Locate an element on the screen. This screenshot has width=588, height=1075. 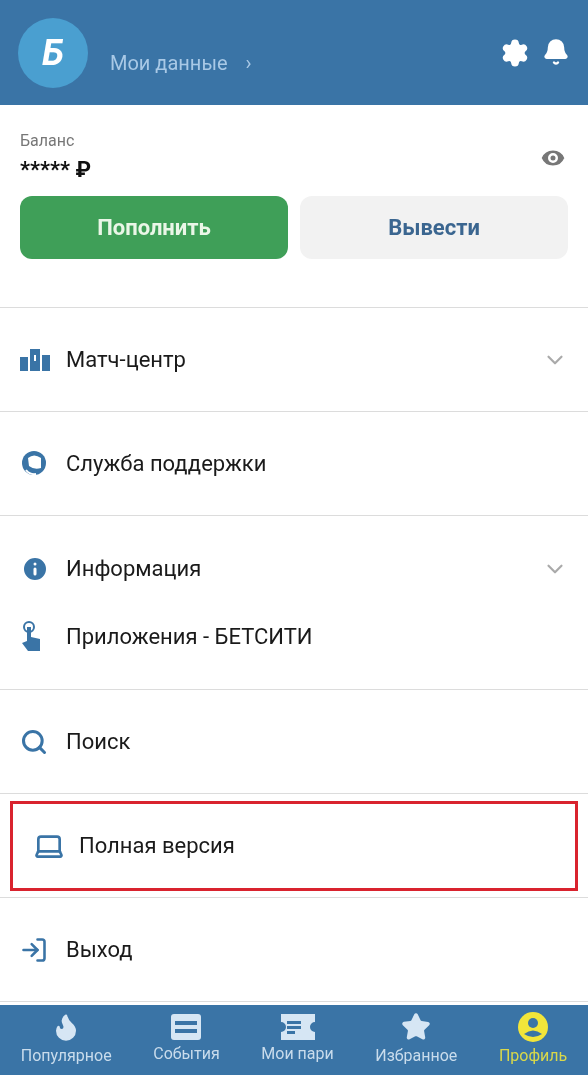
user-icon is located at coordinates (533, 1027).